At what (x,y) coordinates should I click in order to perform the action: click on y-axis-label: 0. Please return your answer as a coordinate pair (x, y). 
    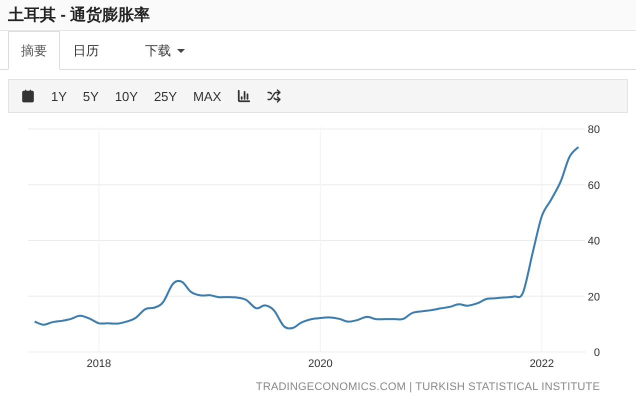
    Looking at the image, I should click on (597, 353).